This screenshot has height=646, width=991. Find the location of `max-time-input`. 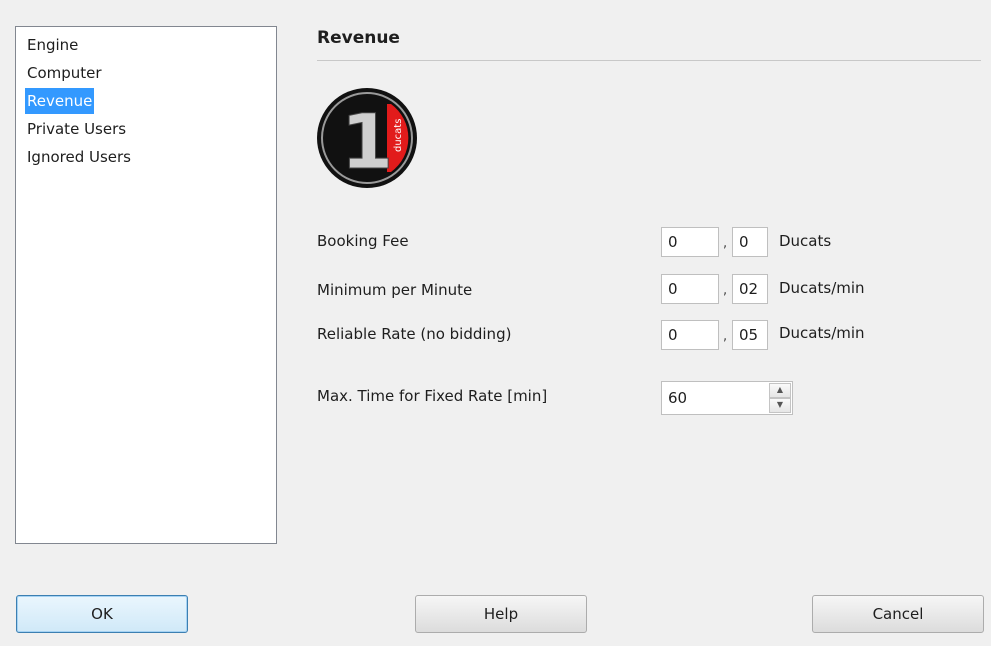

max-time-input is located at coordinates (712, 398).